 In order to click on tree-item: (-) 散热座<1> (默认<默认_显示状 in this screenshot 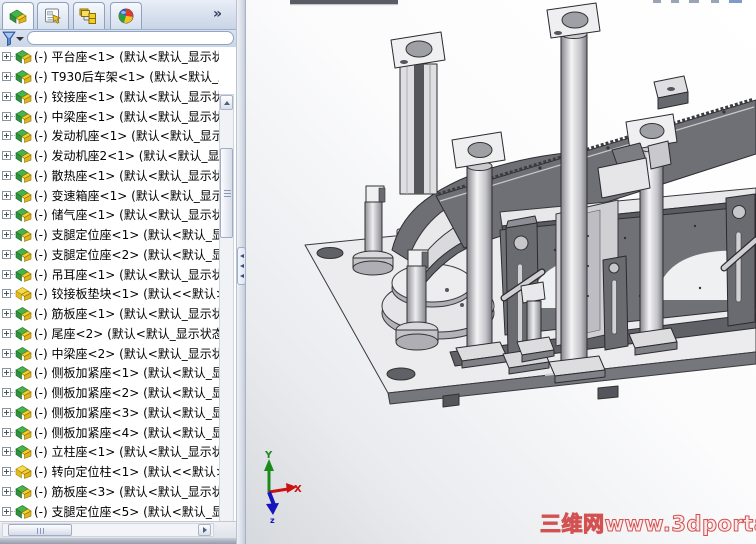, I will do `click(109, 175)`.